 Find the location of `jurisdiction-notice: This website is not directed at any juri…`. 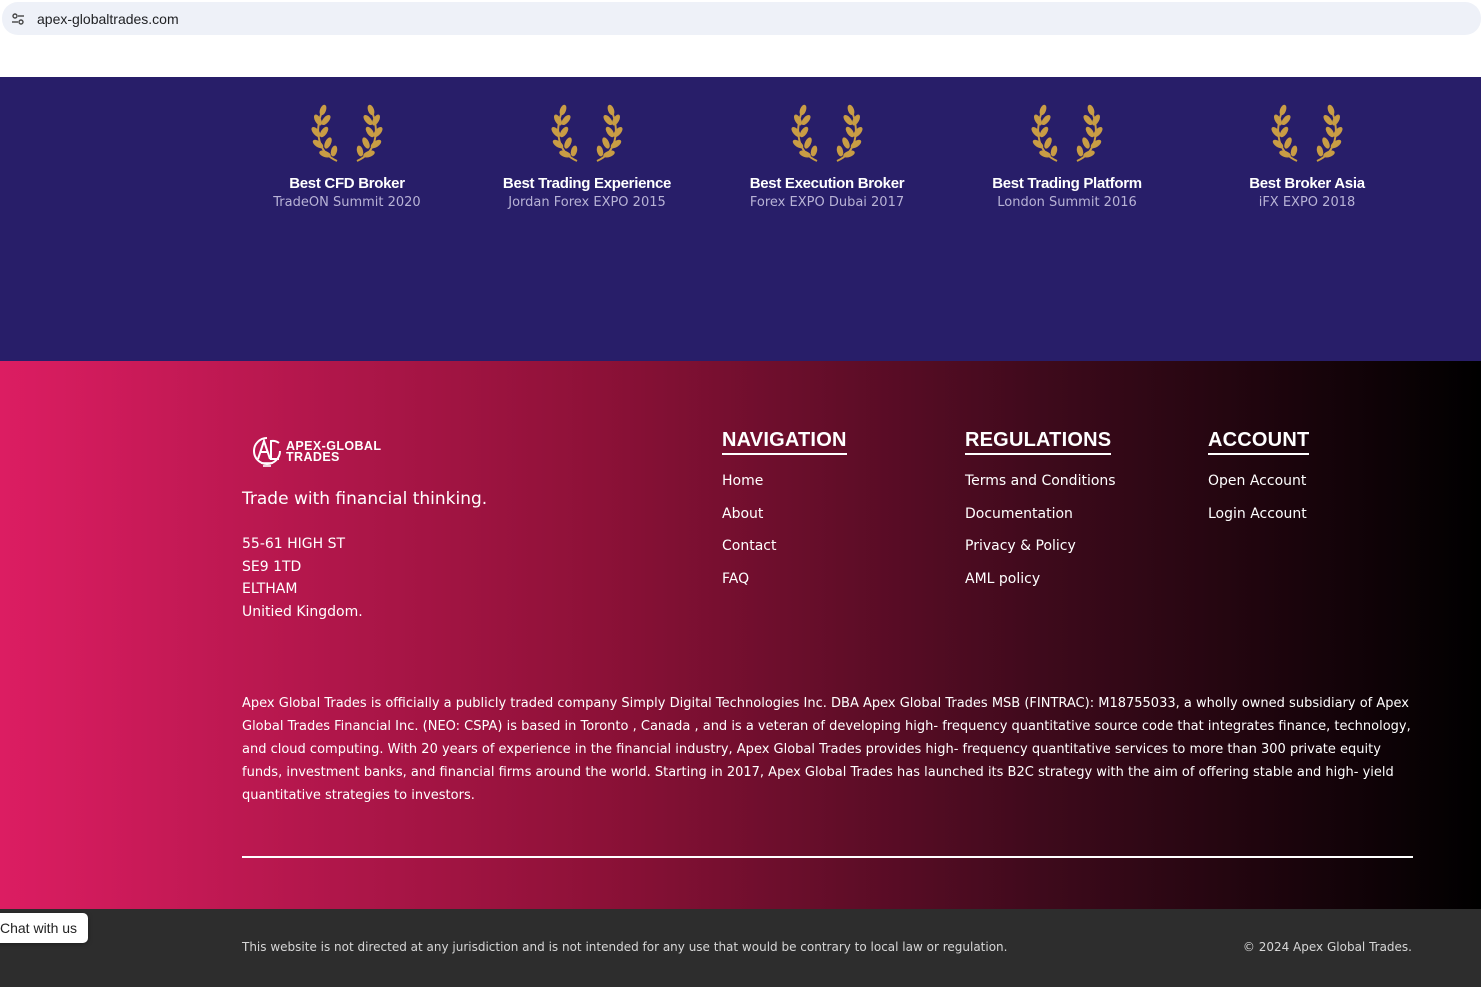

jurisdiction-notice: This website is not directed at any juri… is located at coordinates (625, 947).